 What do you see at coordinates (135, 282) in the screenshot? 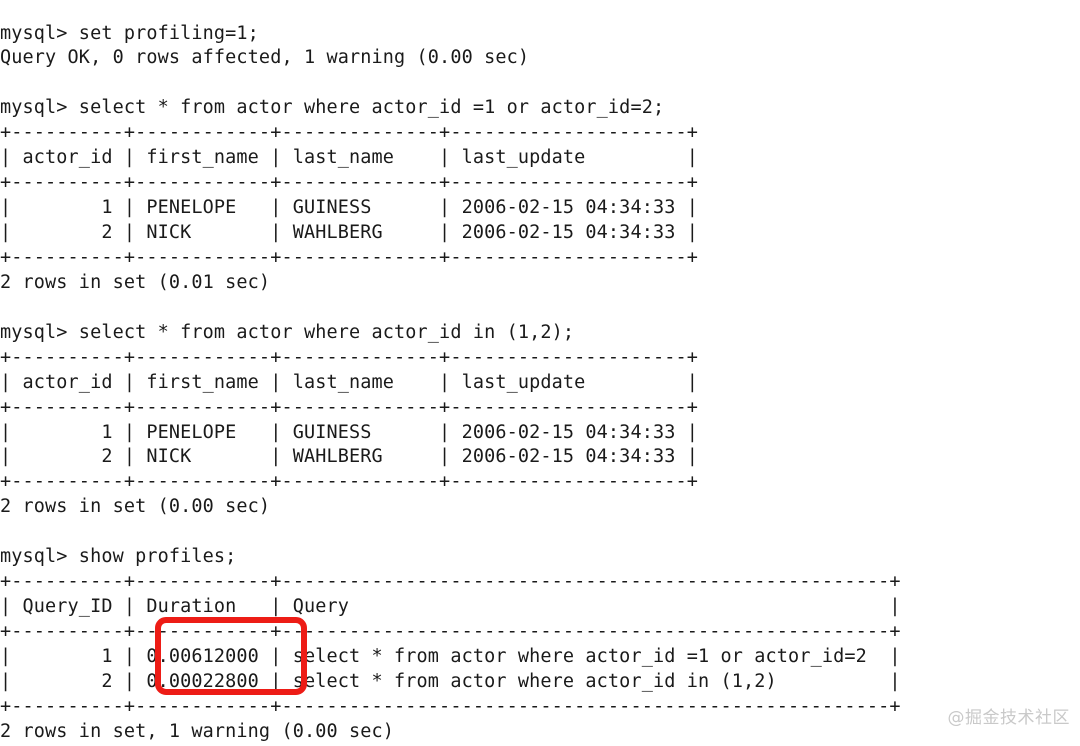
I see `terminal-line: 2 rows in set (0.01 sec)` at bounding box center [135, 282].